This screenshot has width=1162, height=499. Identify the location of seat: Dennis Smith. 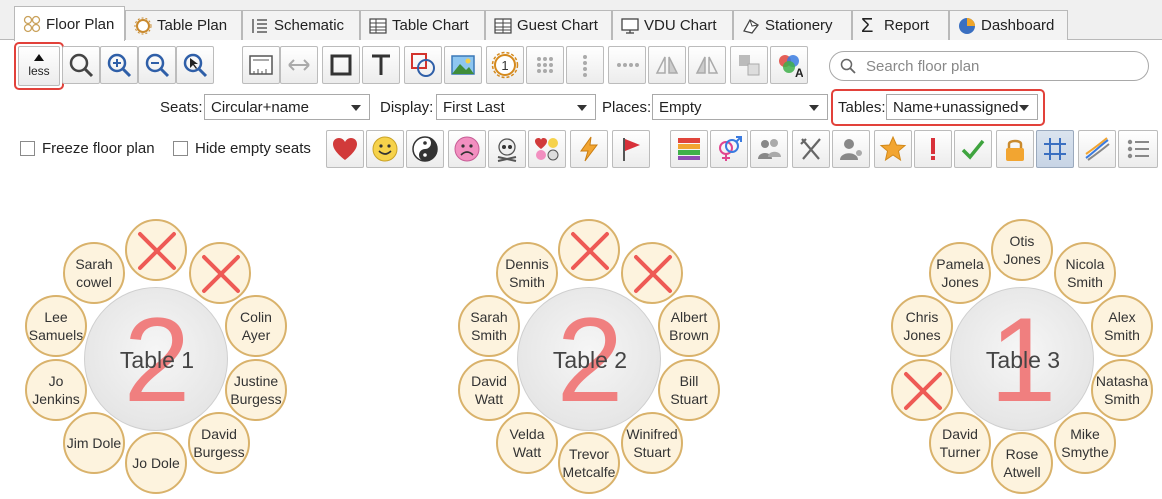
(527, 273).